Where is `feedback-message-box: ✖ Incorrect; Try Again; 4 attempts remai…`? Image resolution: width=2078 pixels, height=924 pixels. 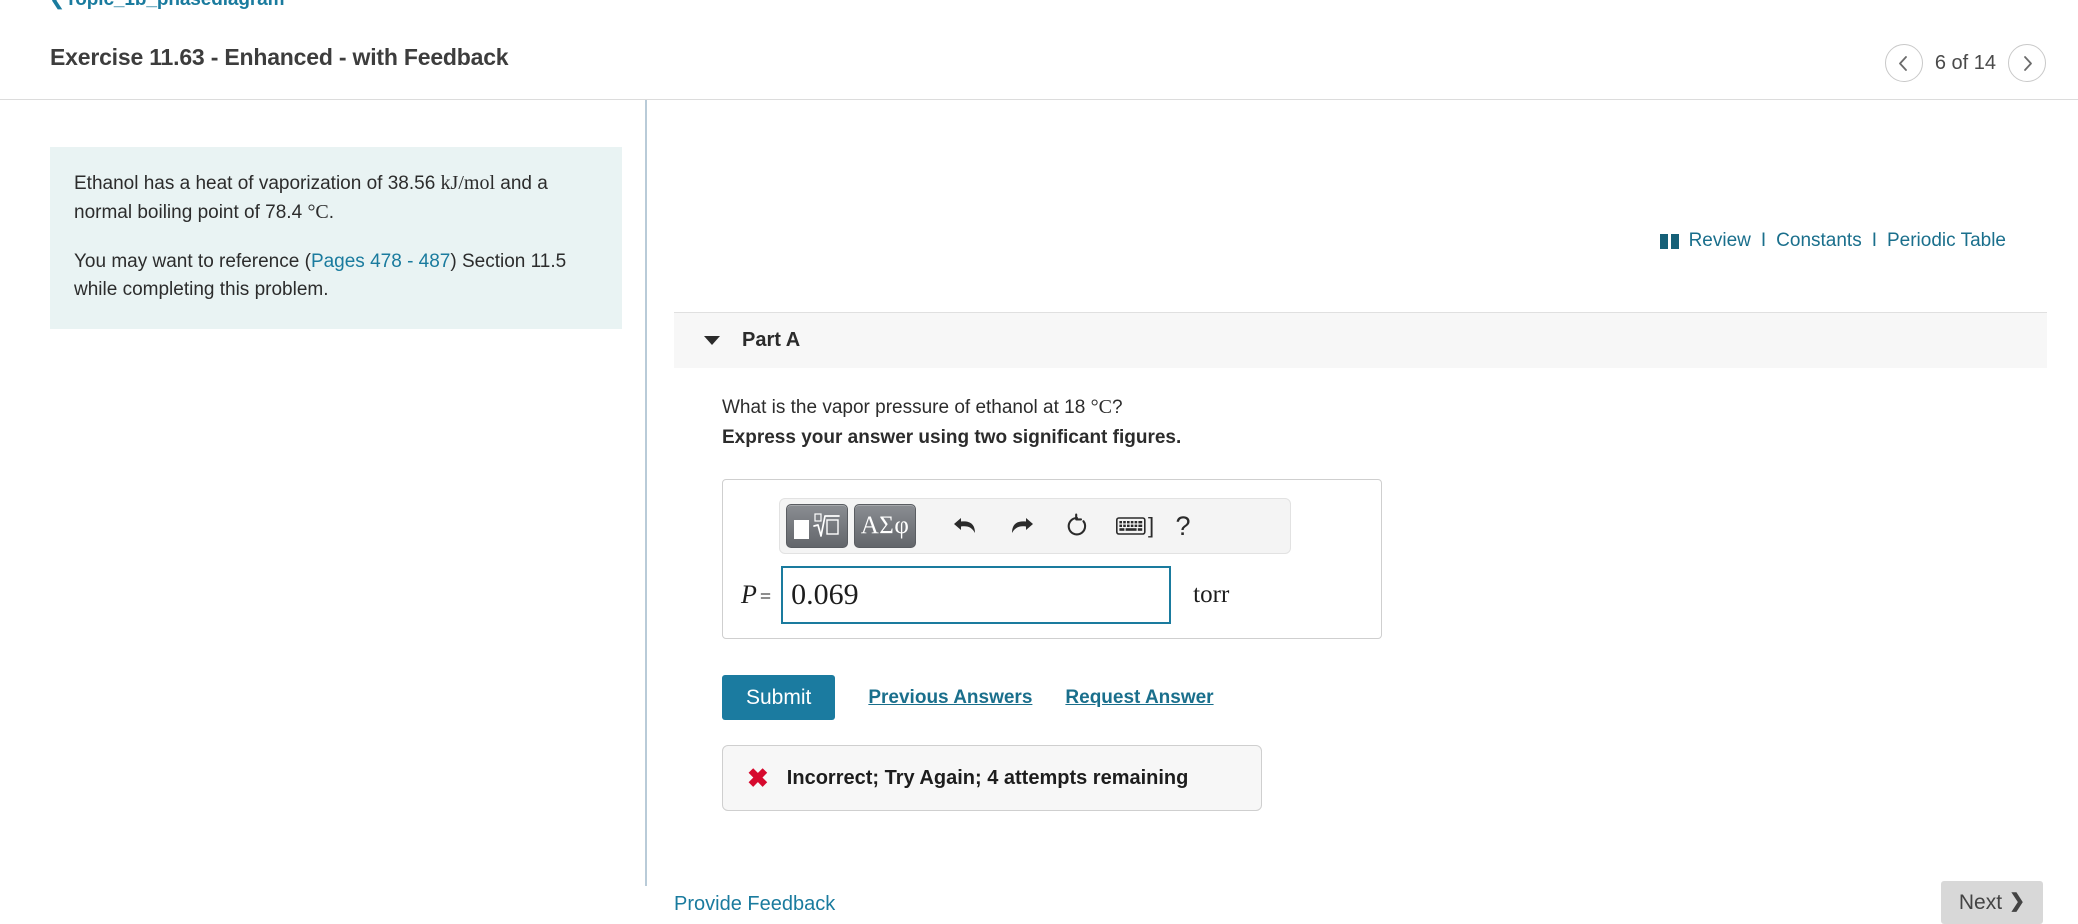
feedback-message-box: ✖ Incorrect; Try Again; 4 attempts remai… is located at coordinates (992, 778).